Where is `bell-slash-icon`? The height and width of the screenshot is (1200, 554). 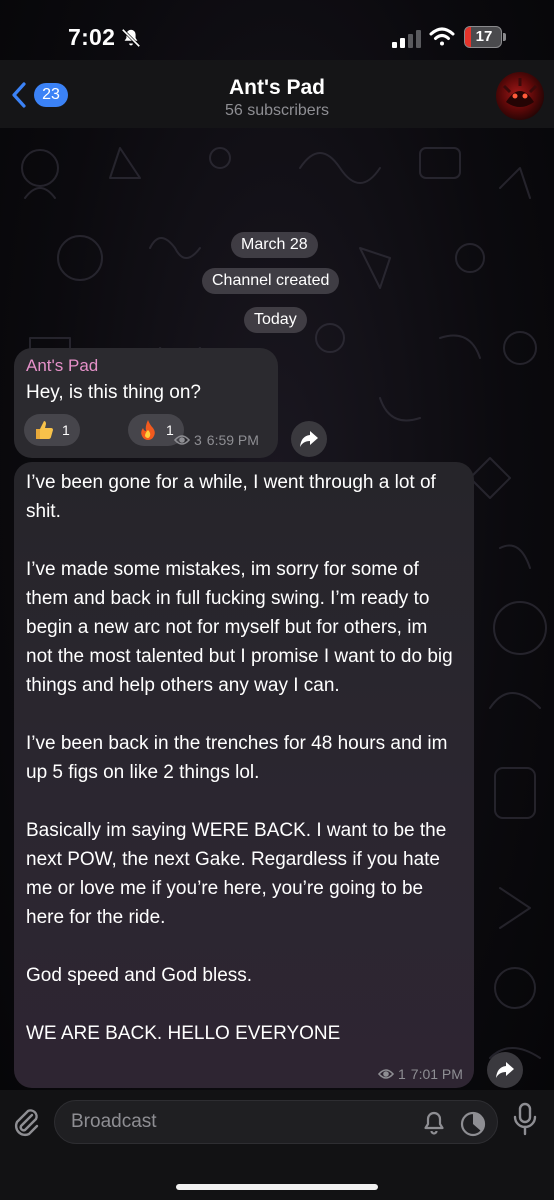 bell-slash-icon is located at coordinates (131, 38).